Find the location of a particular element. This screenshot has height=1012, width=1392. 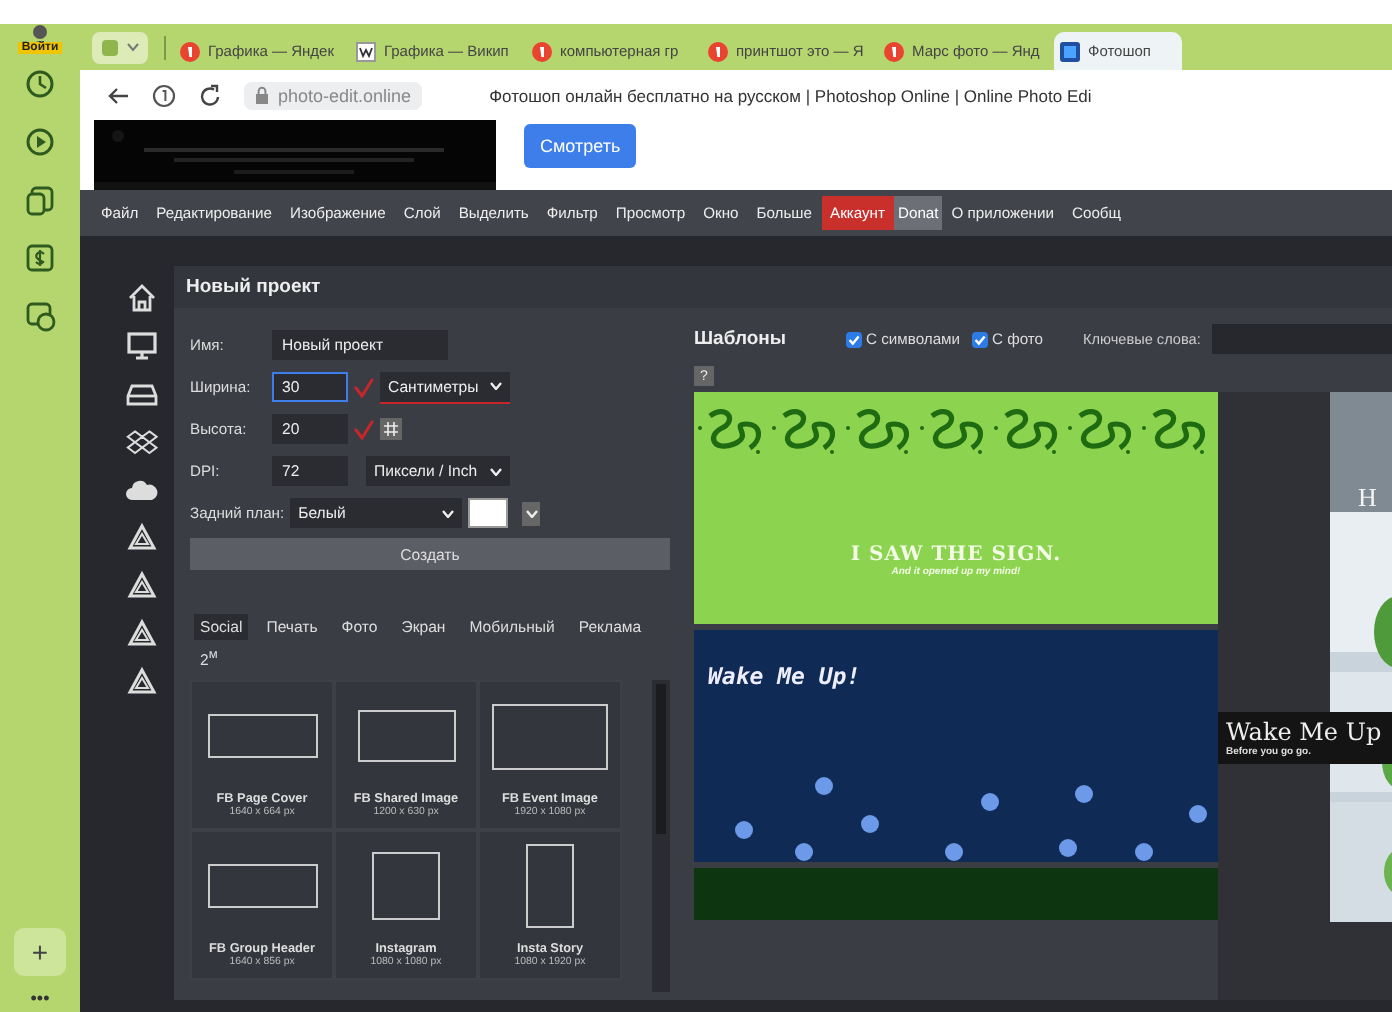

link-button is located at coordinates (391, 429).